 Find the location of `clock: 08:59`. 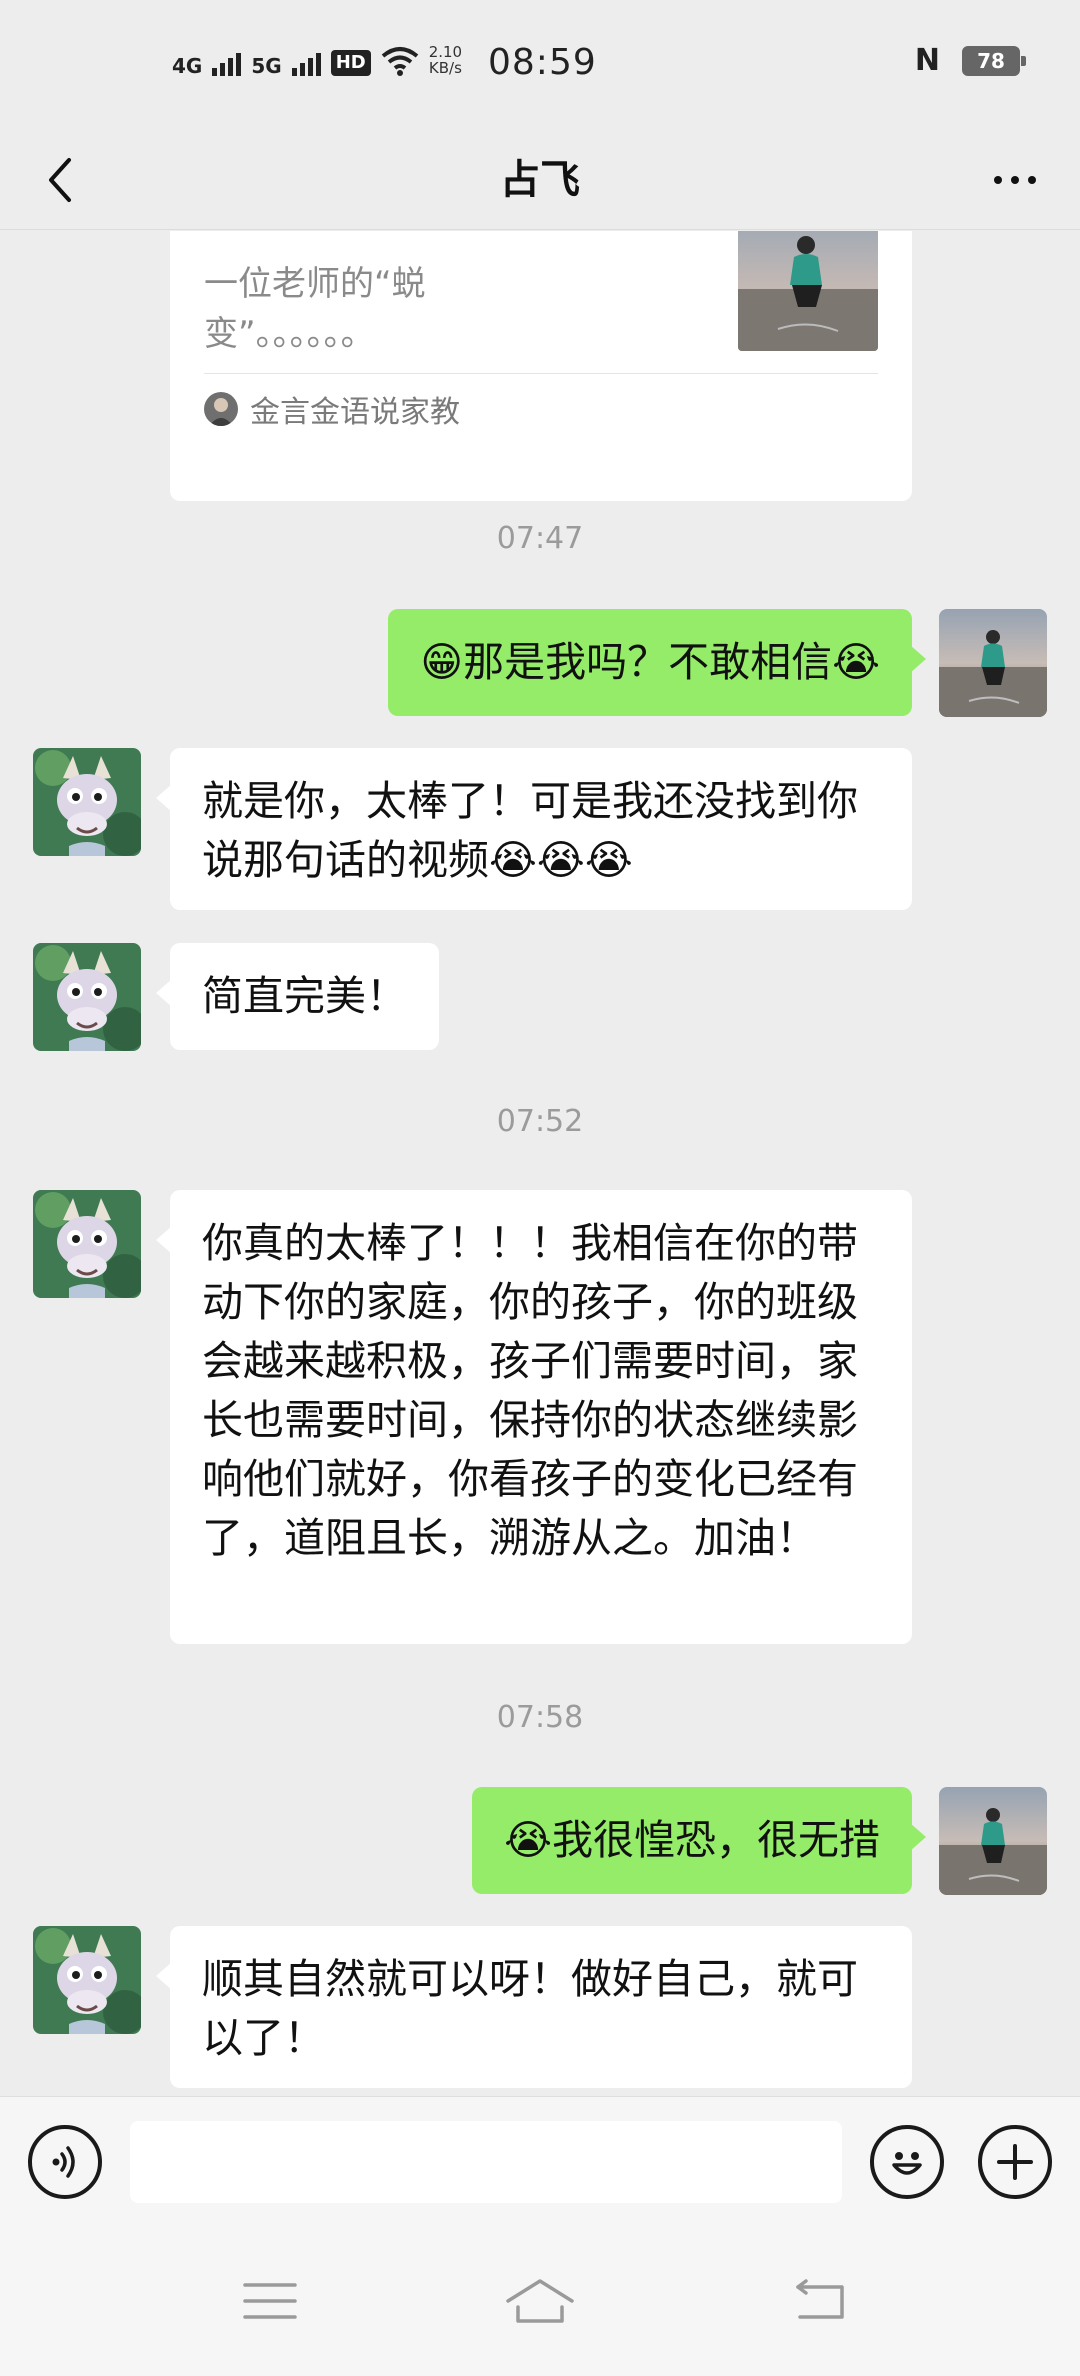

clock: 08:59 is located at coordinates (542, 62).